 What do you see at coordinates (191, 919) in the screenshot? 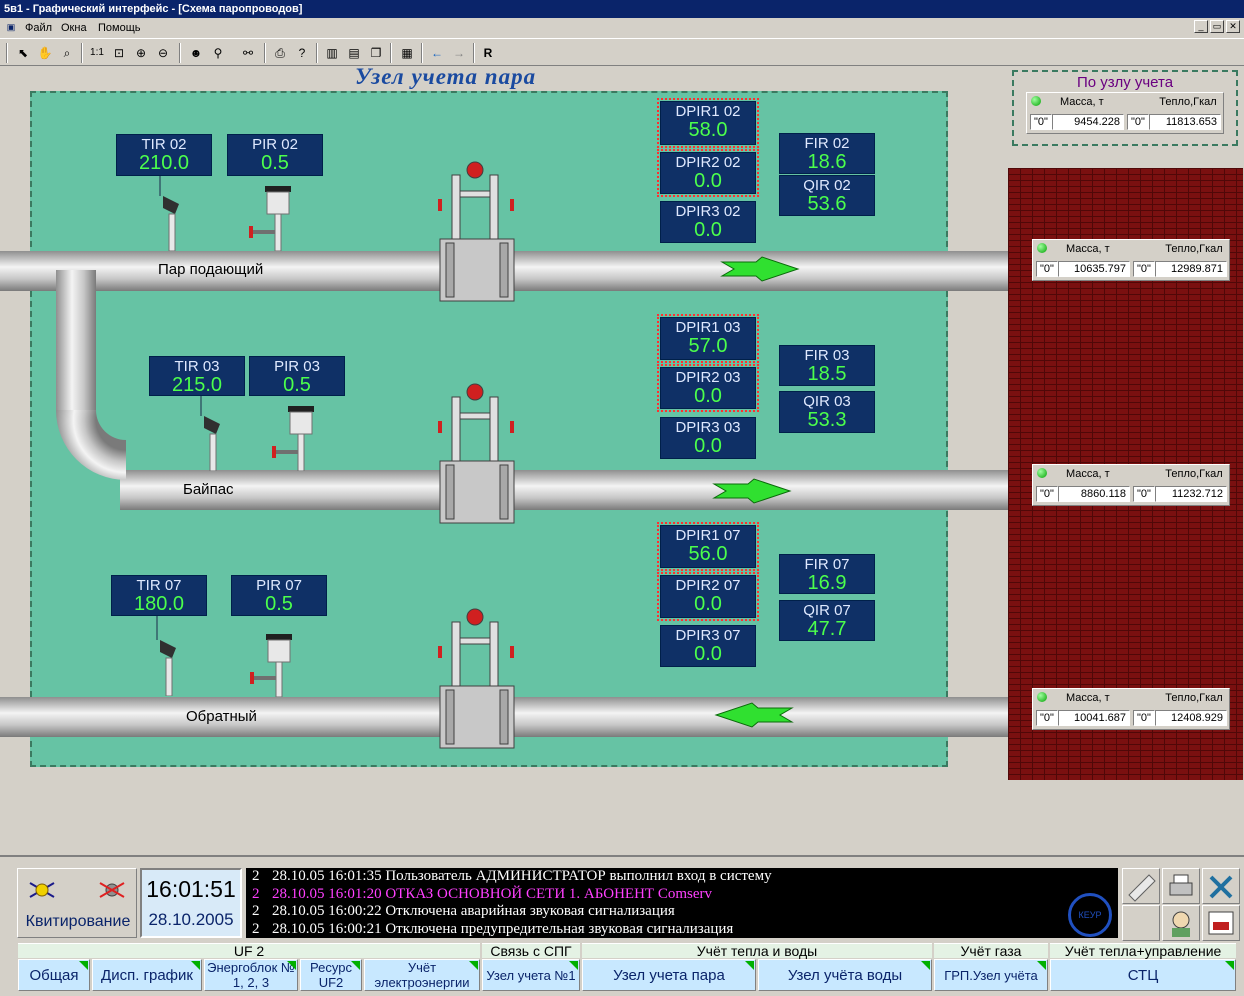
I see `clock-date: 28.10.2005` at bounding box center [191, 919].